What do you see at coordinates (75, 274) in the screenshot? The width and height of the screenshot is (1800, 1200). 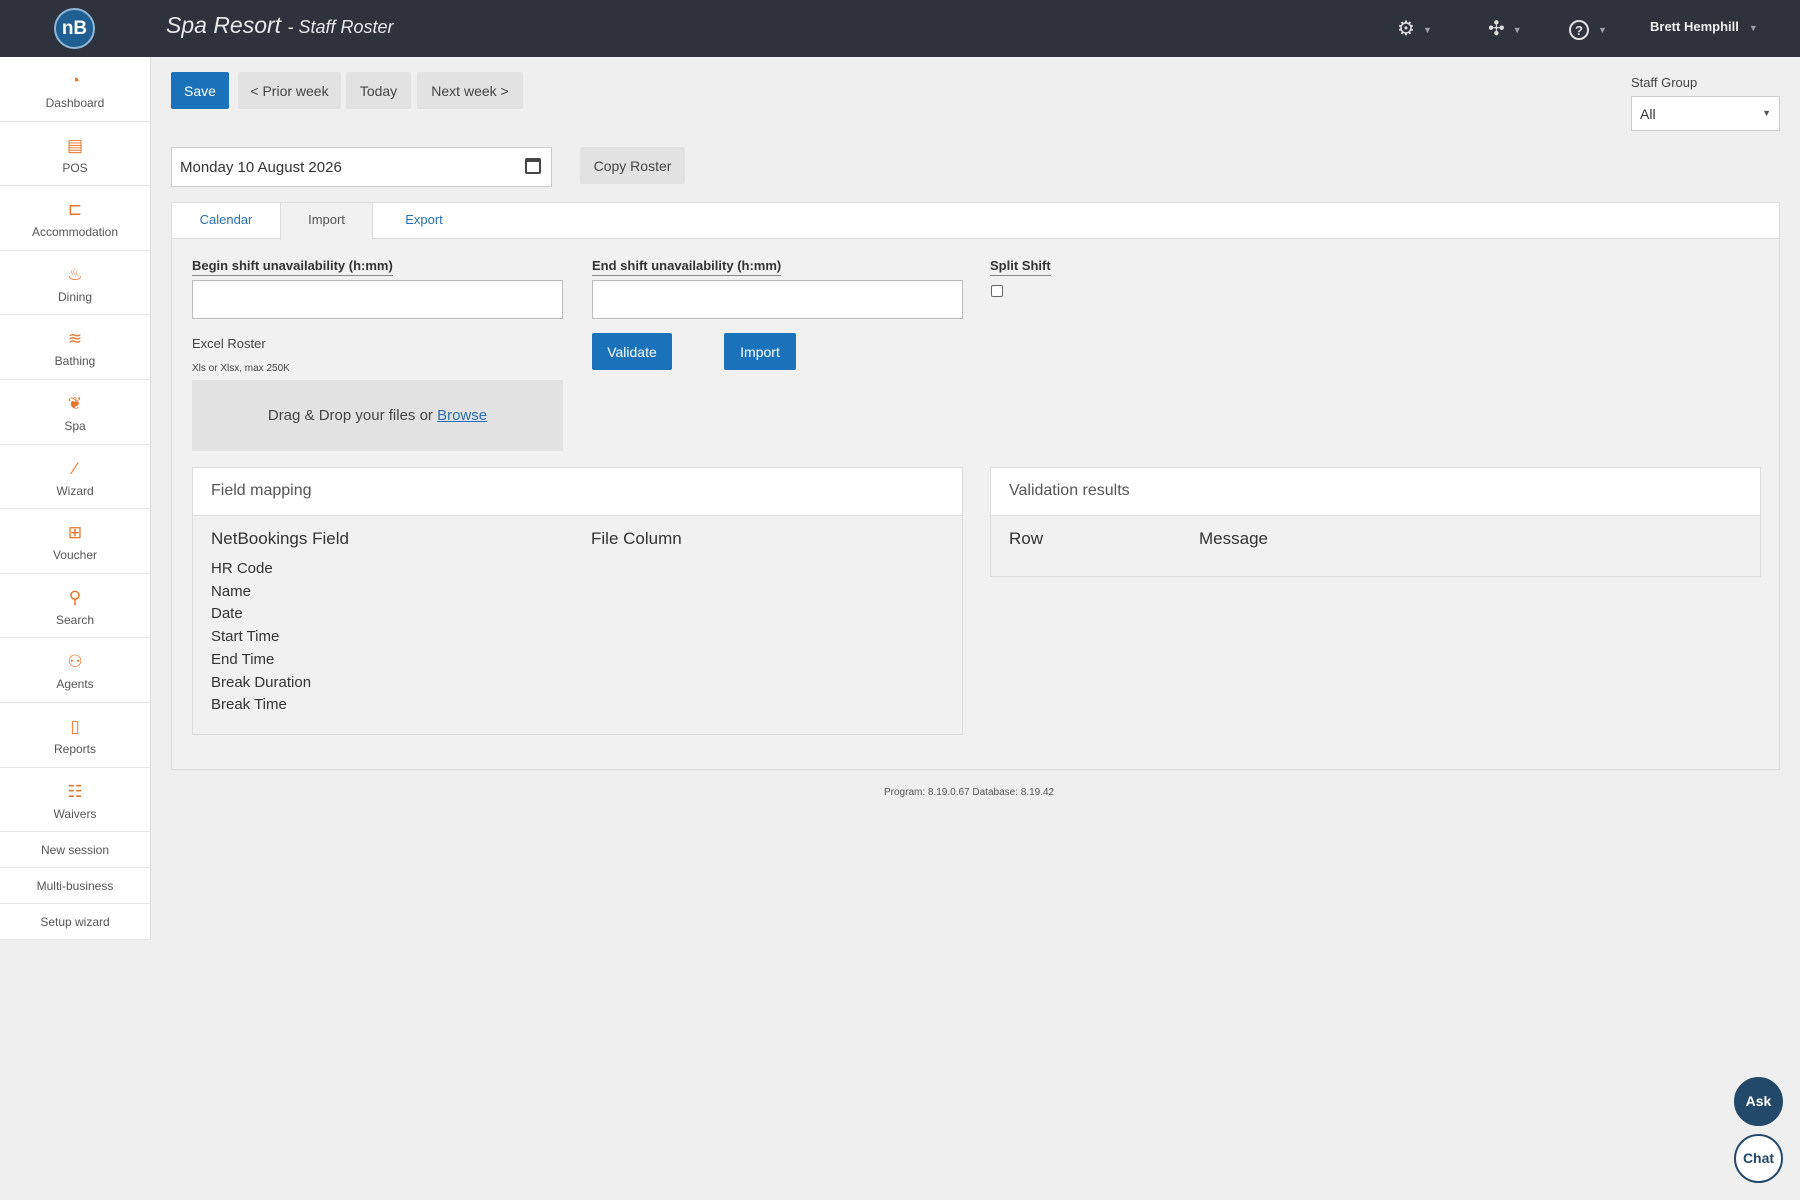 I see `dining-icon: ♨` at bounding box center [75, 274].